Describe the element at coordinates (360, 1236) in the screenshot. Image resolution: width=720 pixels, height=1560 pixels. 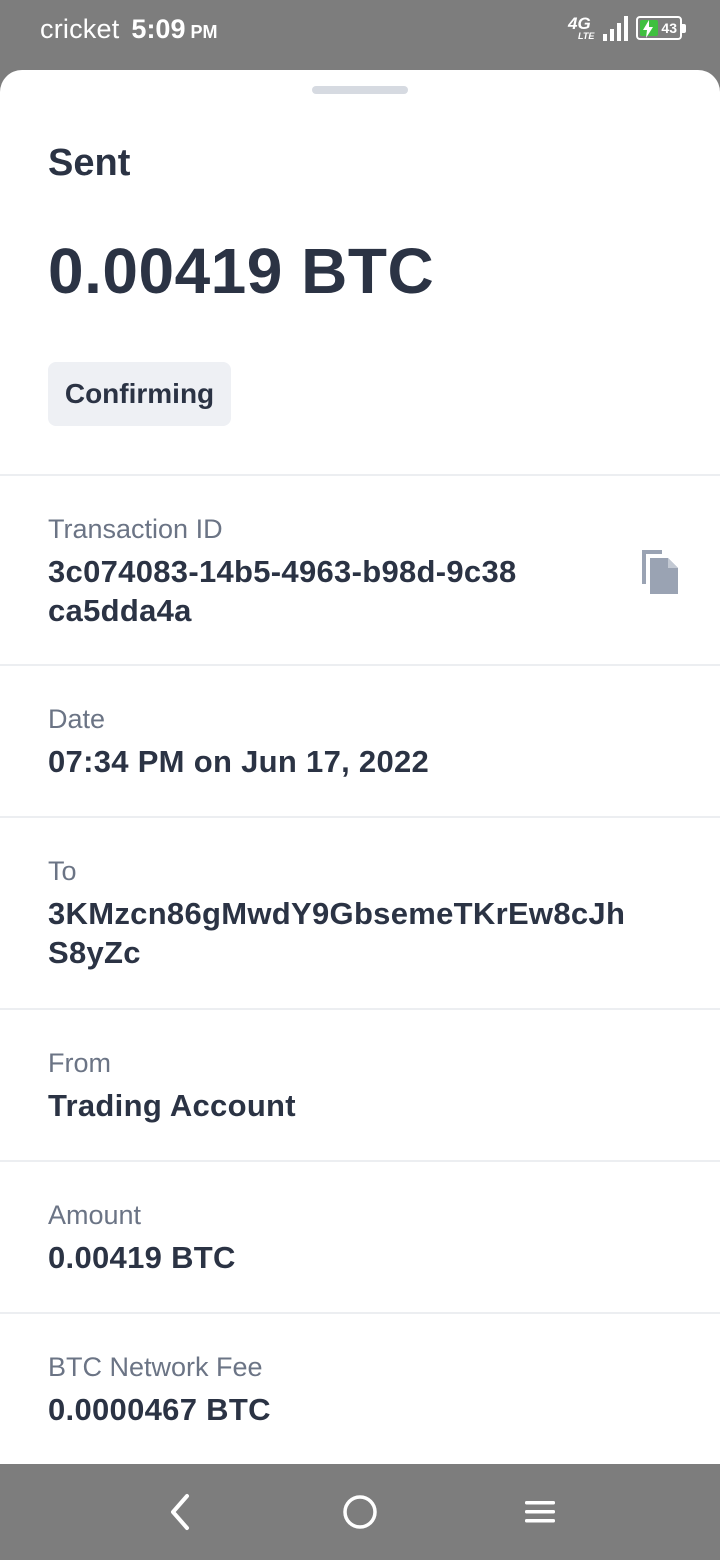
I see `amount-row: Amount 0.00419 BTC` at that location.